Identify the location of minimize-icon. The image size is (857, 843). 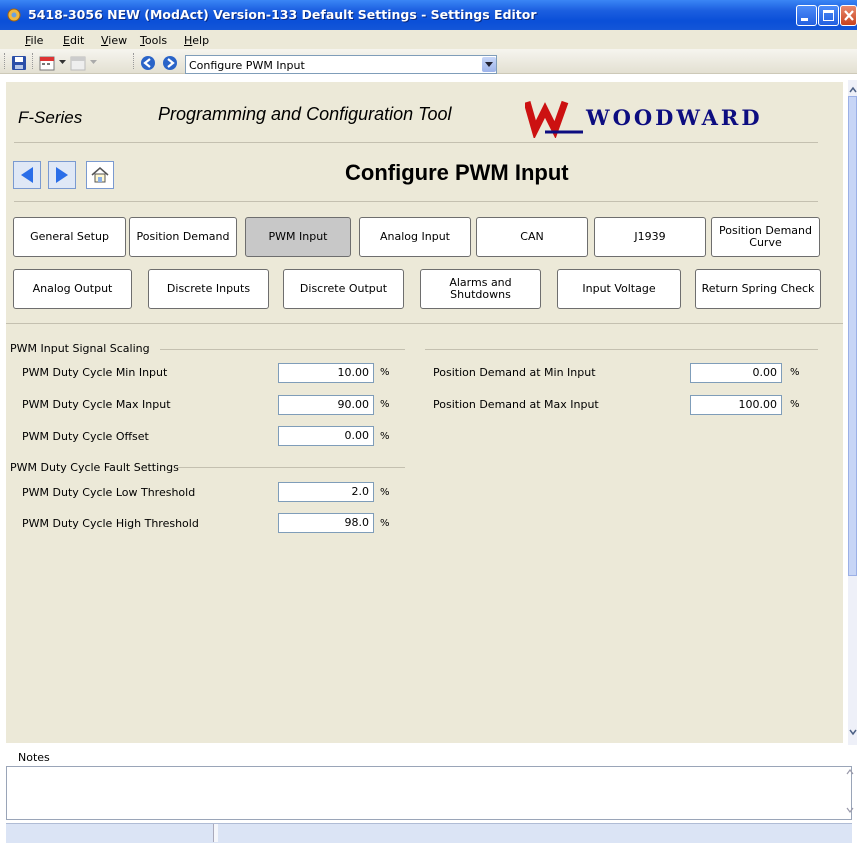
(804, 19).